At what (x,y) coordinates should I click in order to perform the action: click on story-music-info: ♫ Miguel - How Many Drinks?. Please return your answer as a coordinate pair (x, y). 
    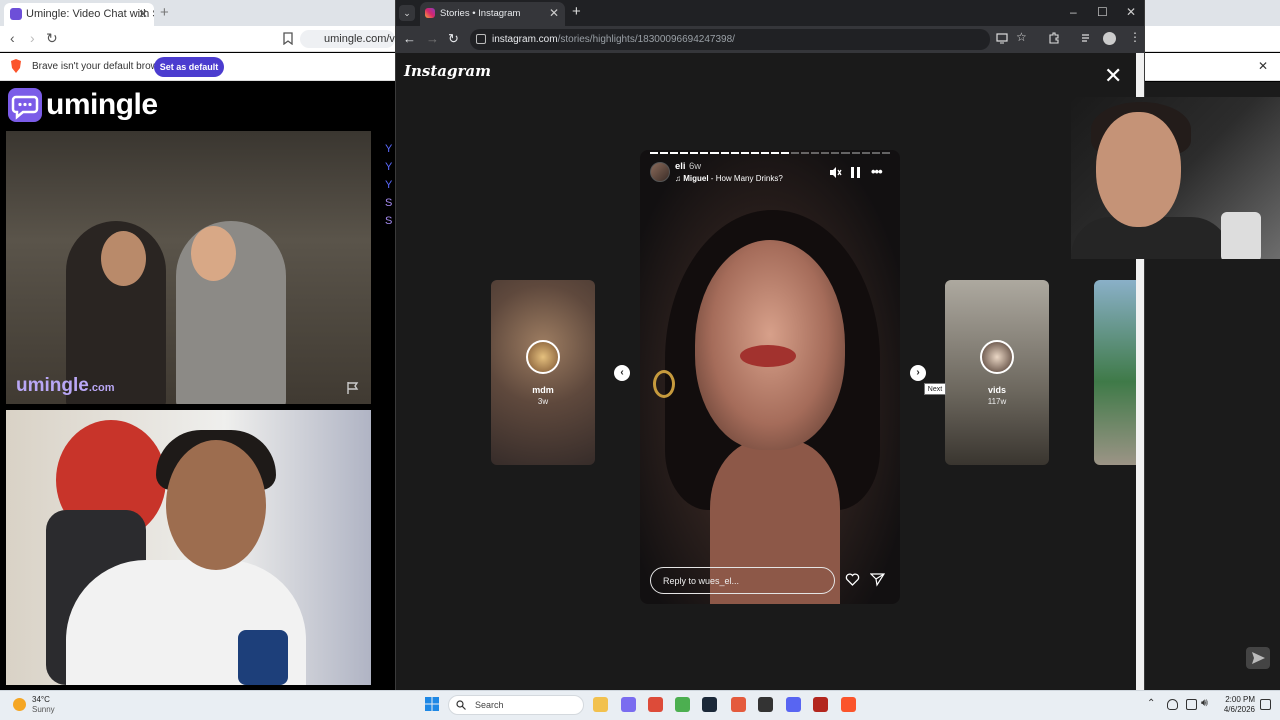
    Looking at the image, I should click on (729, 178).